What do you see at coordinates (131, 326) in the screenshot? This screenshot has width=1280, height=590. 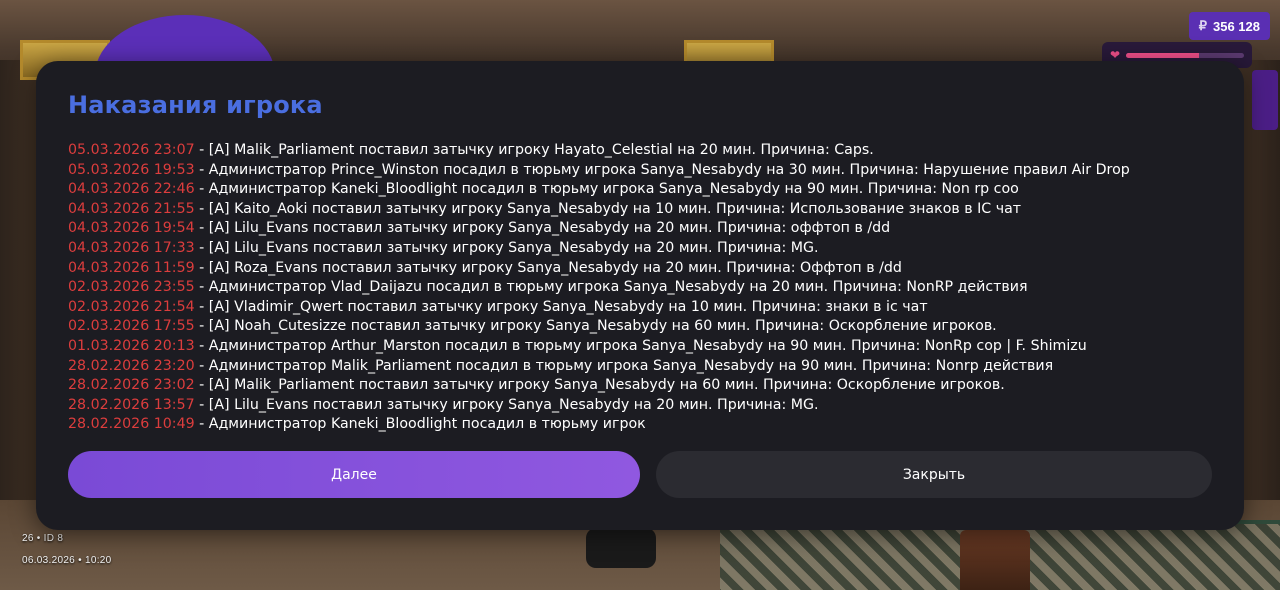 I see `log-timestamp: 02.03.2026 17:55` at bounding box center [131, 326].